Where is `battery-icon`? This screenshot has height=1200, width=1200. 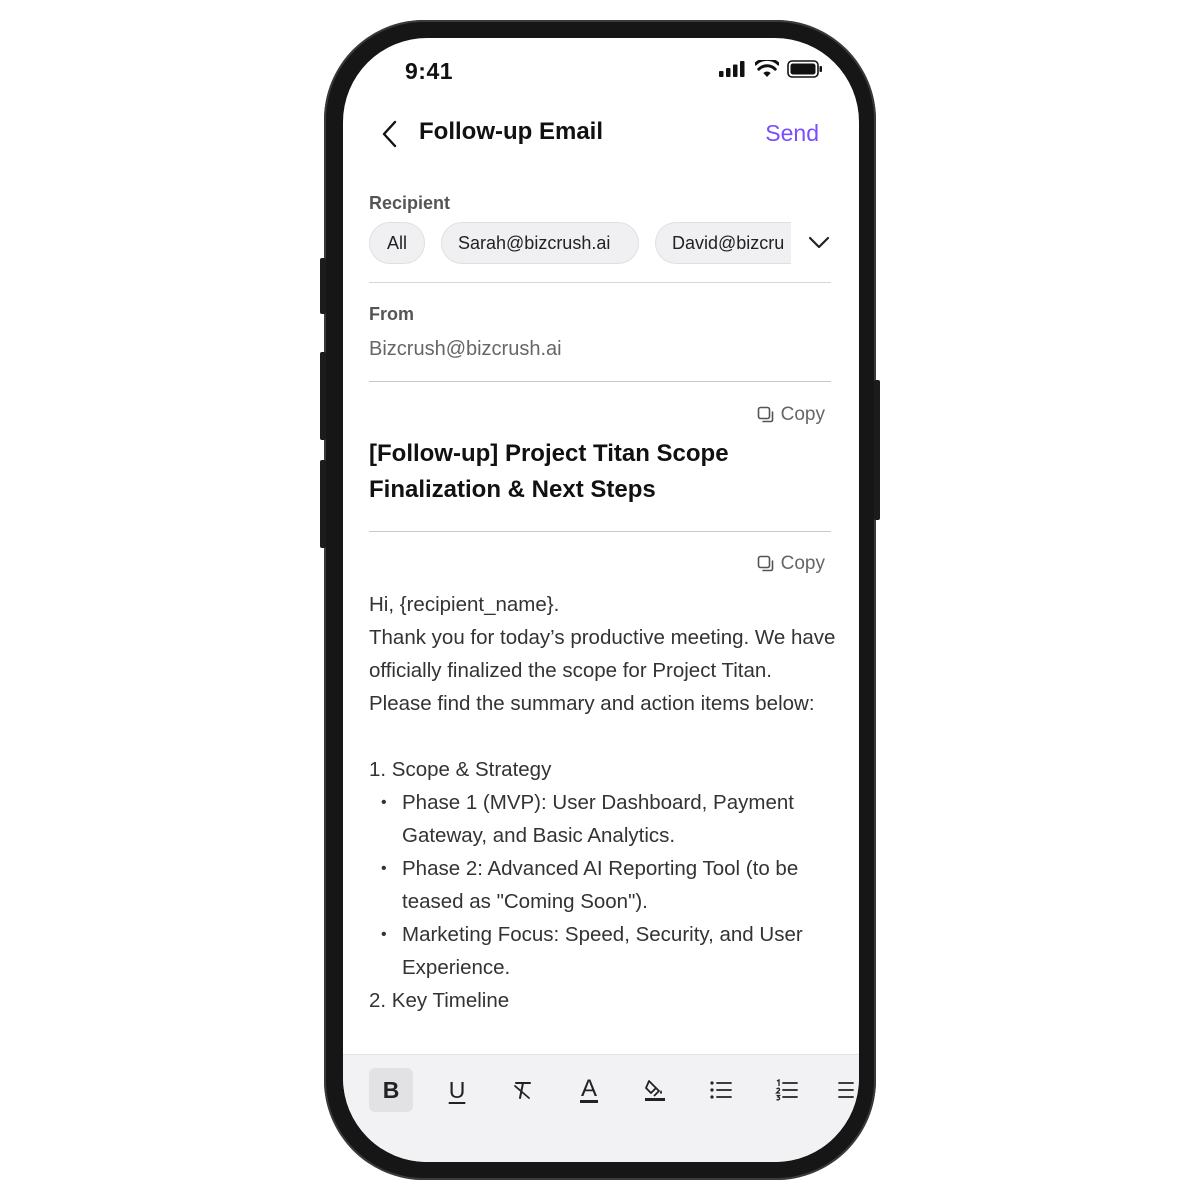
battery-icon is located at coordinates (804, 69).